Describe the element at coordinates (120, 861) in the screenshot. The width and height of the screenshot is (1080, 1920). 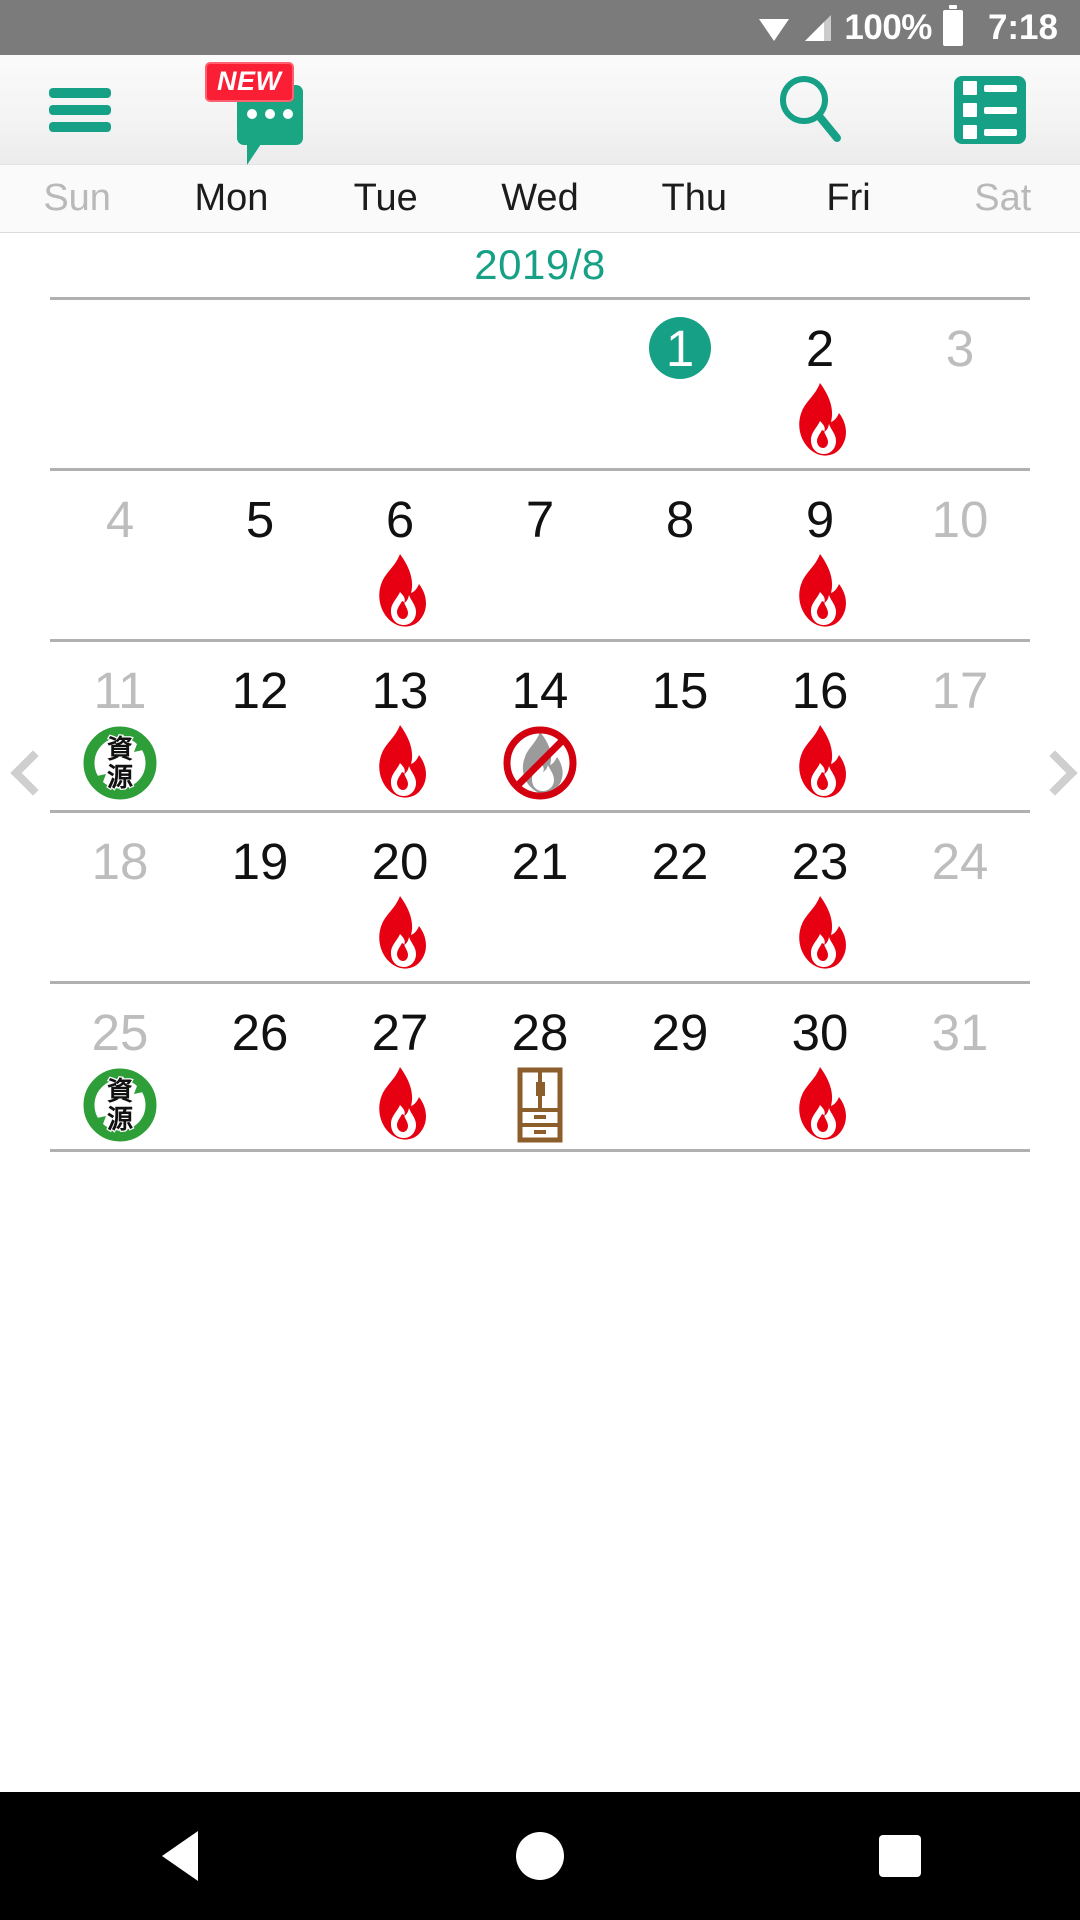
I see `day-number: 18` at that location.